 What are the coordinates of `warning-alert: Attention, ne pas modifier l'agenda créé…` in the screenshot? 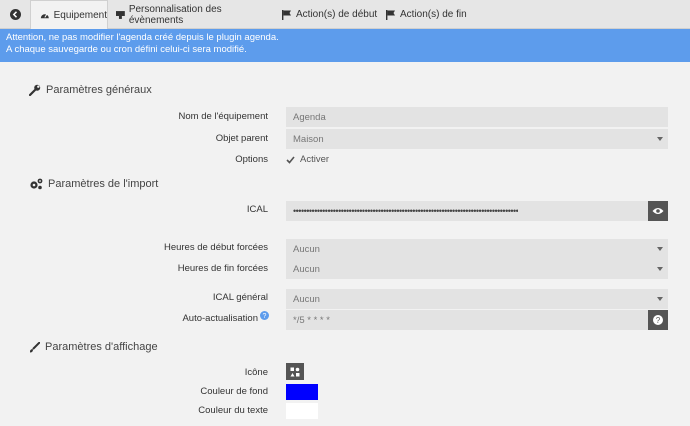 It's located at (345, 45).